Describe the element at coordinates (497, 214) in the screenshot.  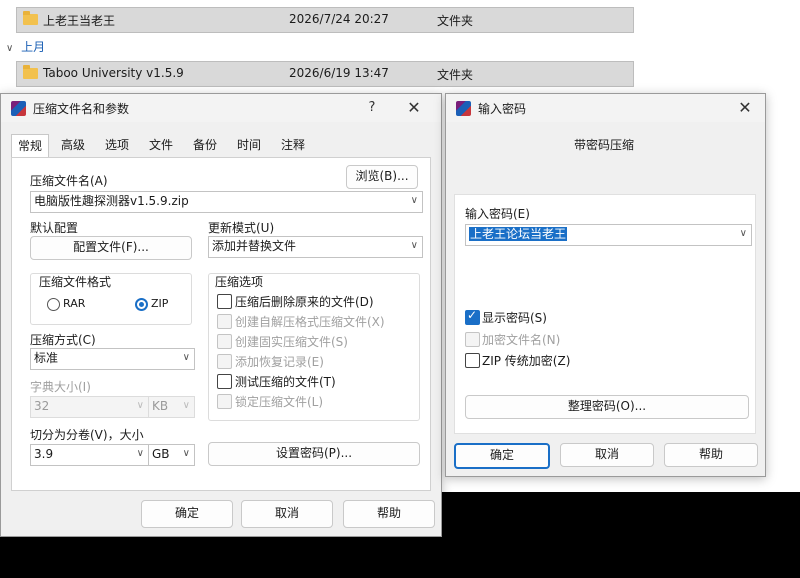
I see `password-label: 输入密码(E)` at that location.